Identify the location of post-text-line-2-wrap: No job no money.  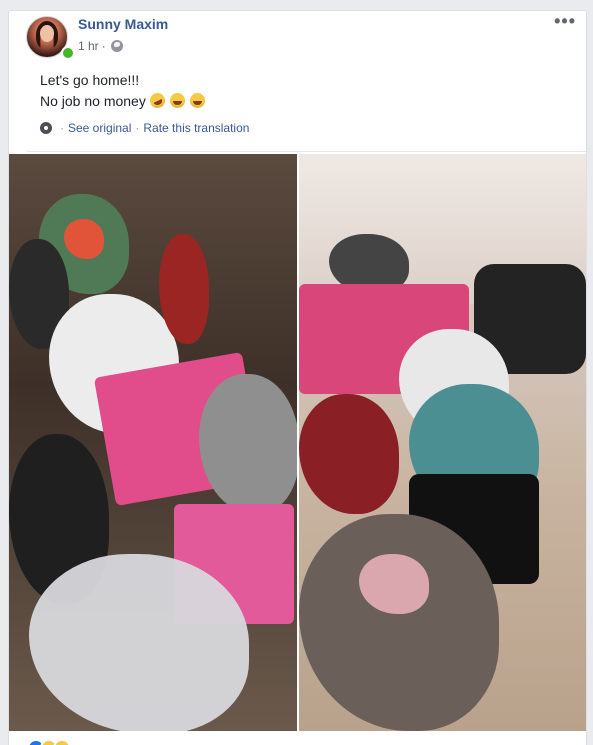
(123, 101).